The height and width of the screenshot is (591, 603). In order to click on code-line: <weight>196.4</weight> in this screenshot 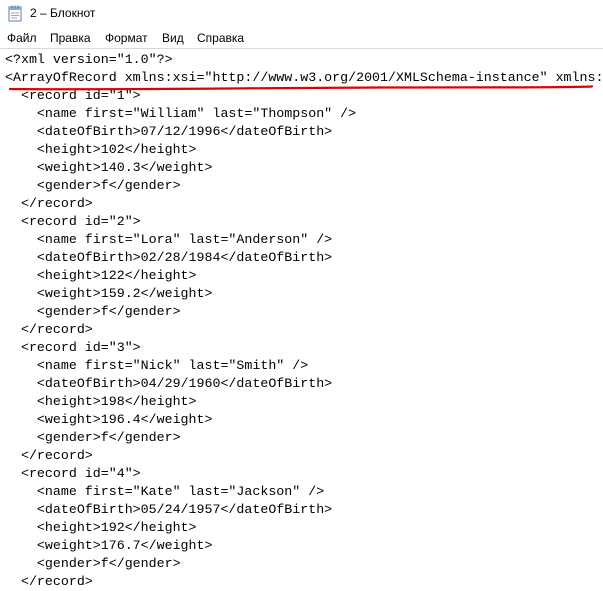, I will do `click(109, 419)`.